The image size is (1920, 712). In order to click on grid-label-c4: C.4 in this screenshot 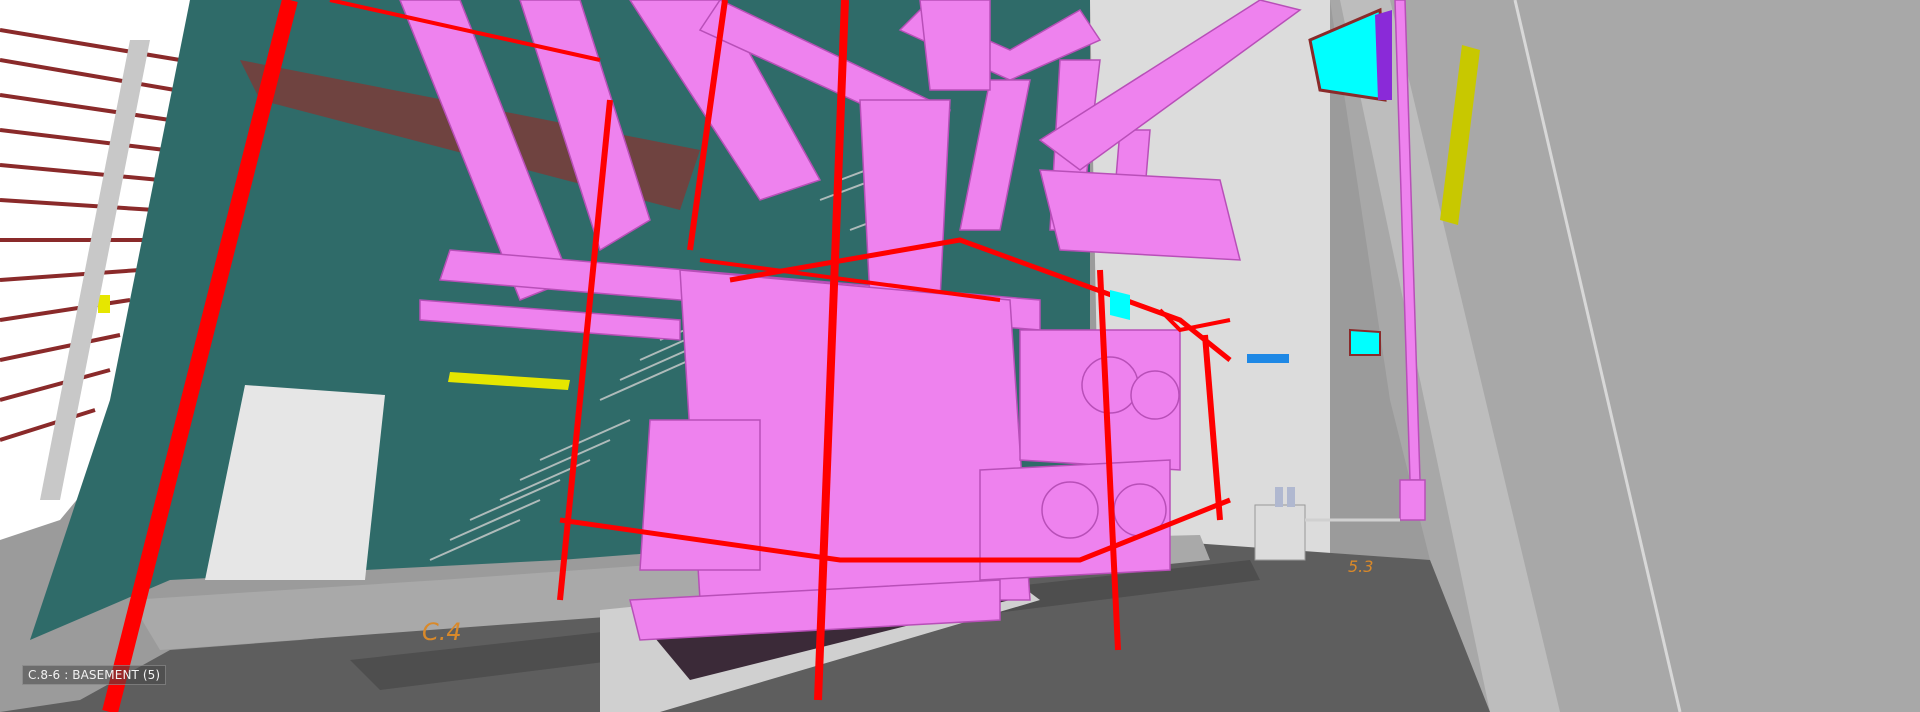, I will do `click(442, 632)`.